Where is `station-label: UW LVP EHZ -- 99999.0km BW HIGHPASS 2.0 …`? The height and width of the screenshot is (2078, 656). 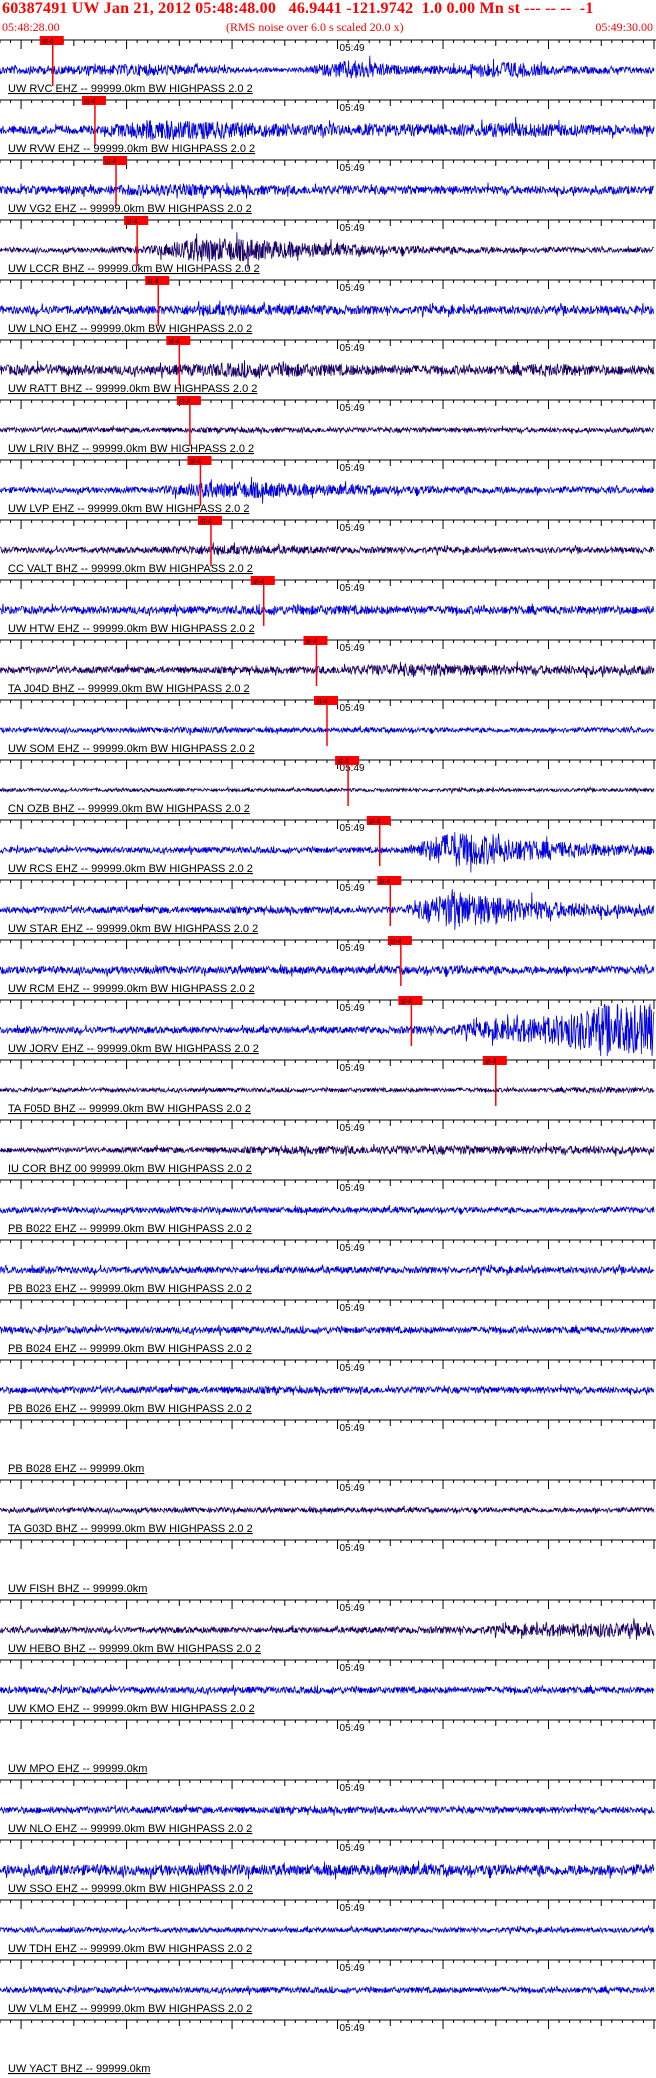 station-label: UW LVP EHZ -- 99999.0km BW HIGHPASS 2.0 … is located at coordinates (128, 509).